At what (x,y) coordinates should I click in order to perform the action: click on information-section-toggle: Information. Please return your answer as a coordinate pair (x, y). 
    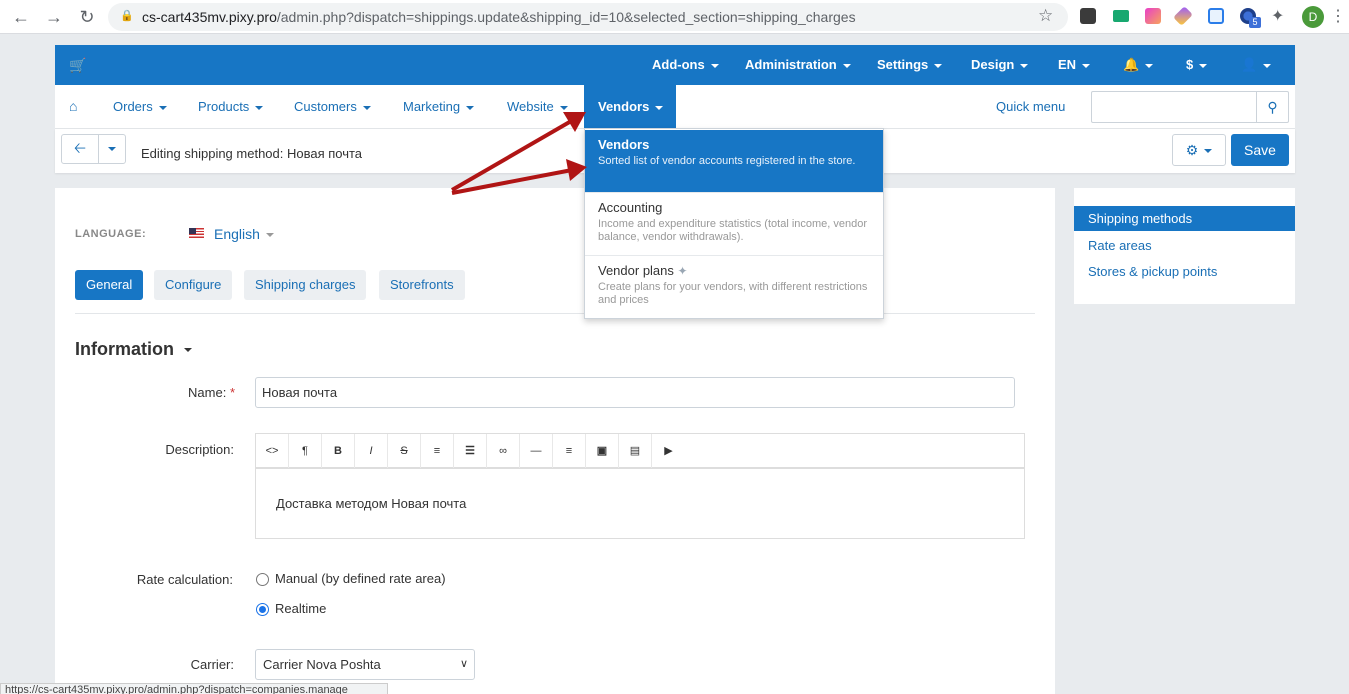
    Looking at the image, I should click on (133, 349).